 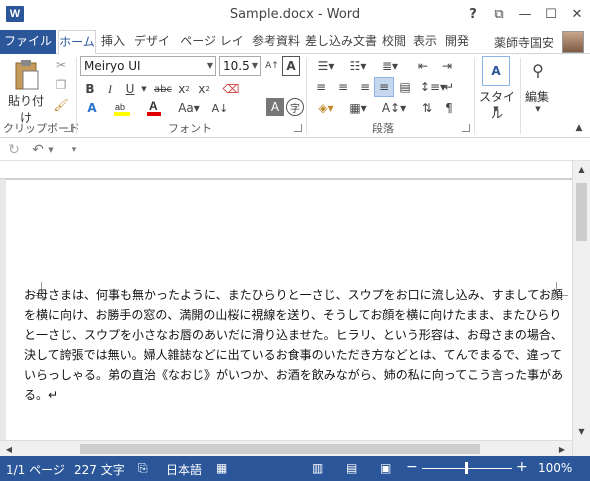 What do you see at coordinates (341, 42) in the screenshot?
I see `tab-mailings: 差し込み文書` at bounding box center [341, 42].